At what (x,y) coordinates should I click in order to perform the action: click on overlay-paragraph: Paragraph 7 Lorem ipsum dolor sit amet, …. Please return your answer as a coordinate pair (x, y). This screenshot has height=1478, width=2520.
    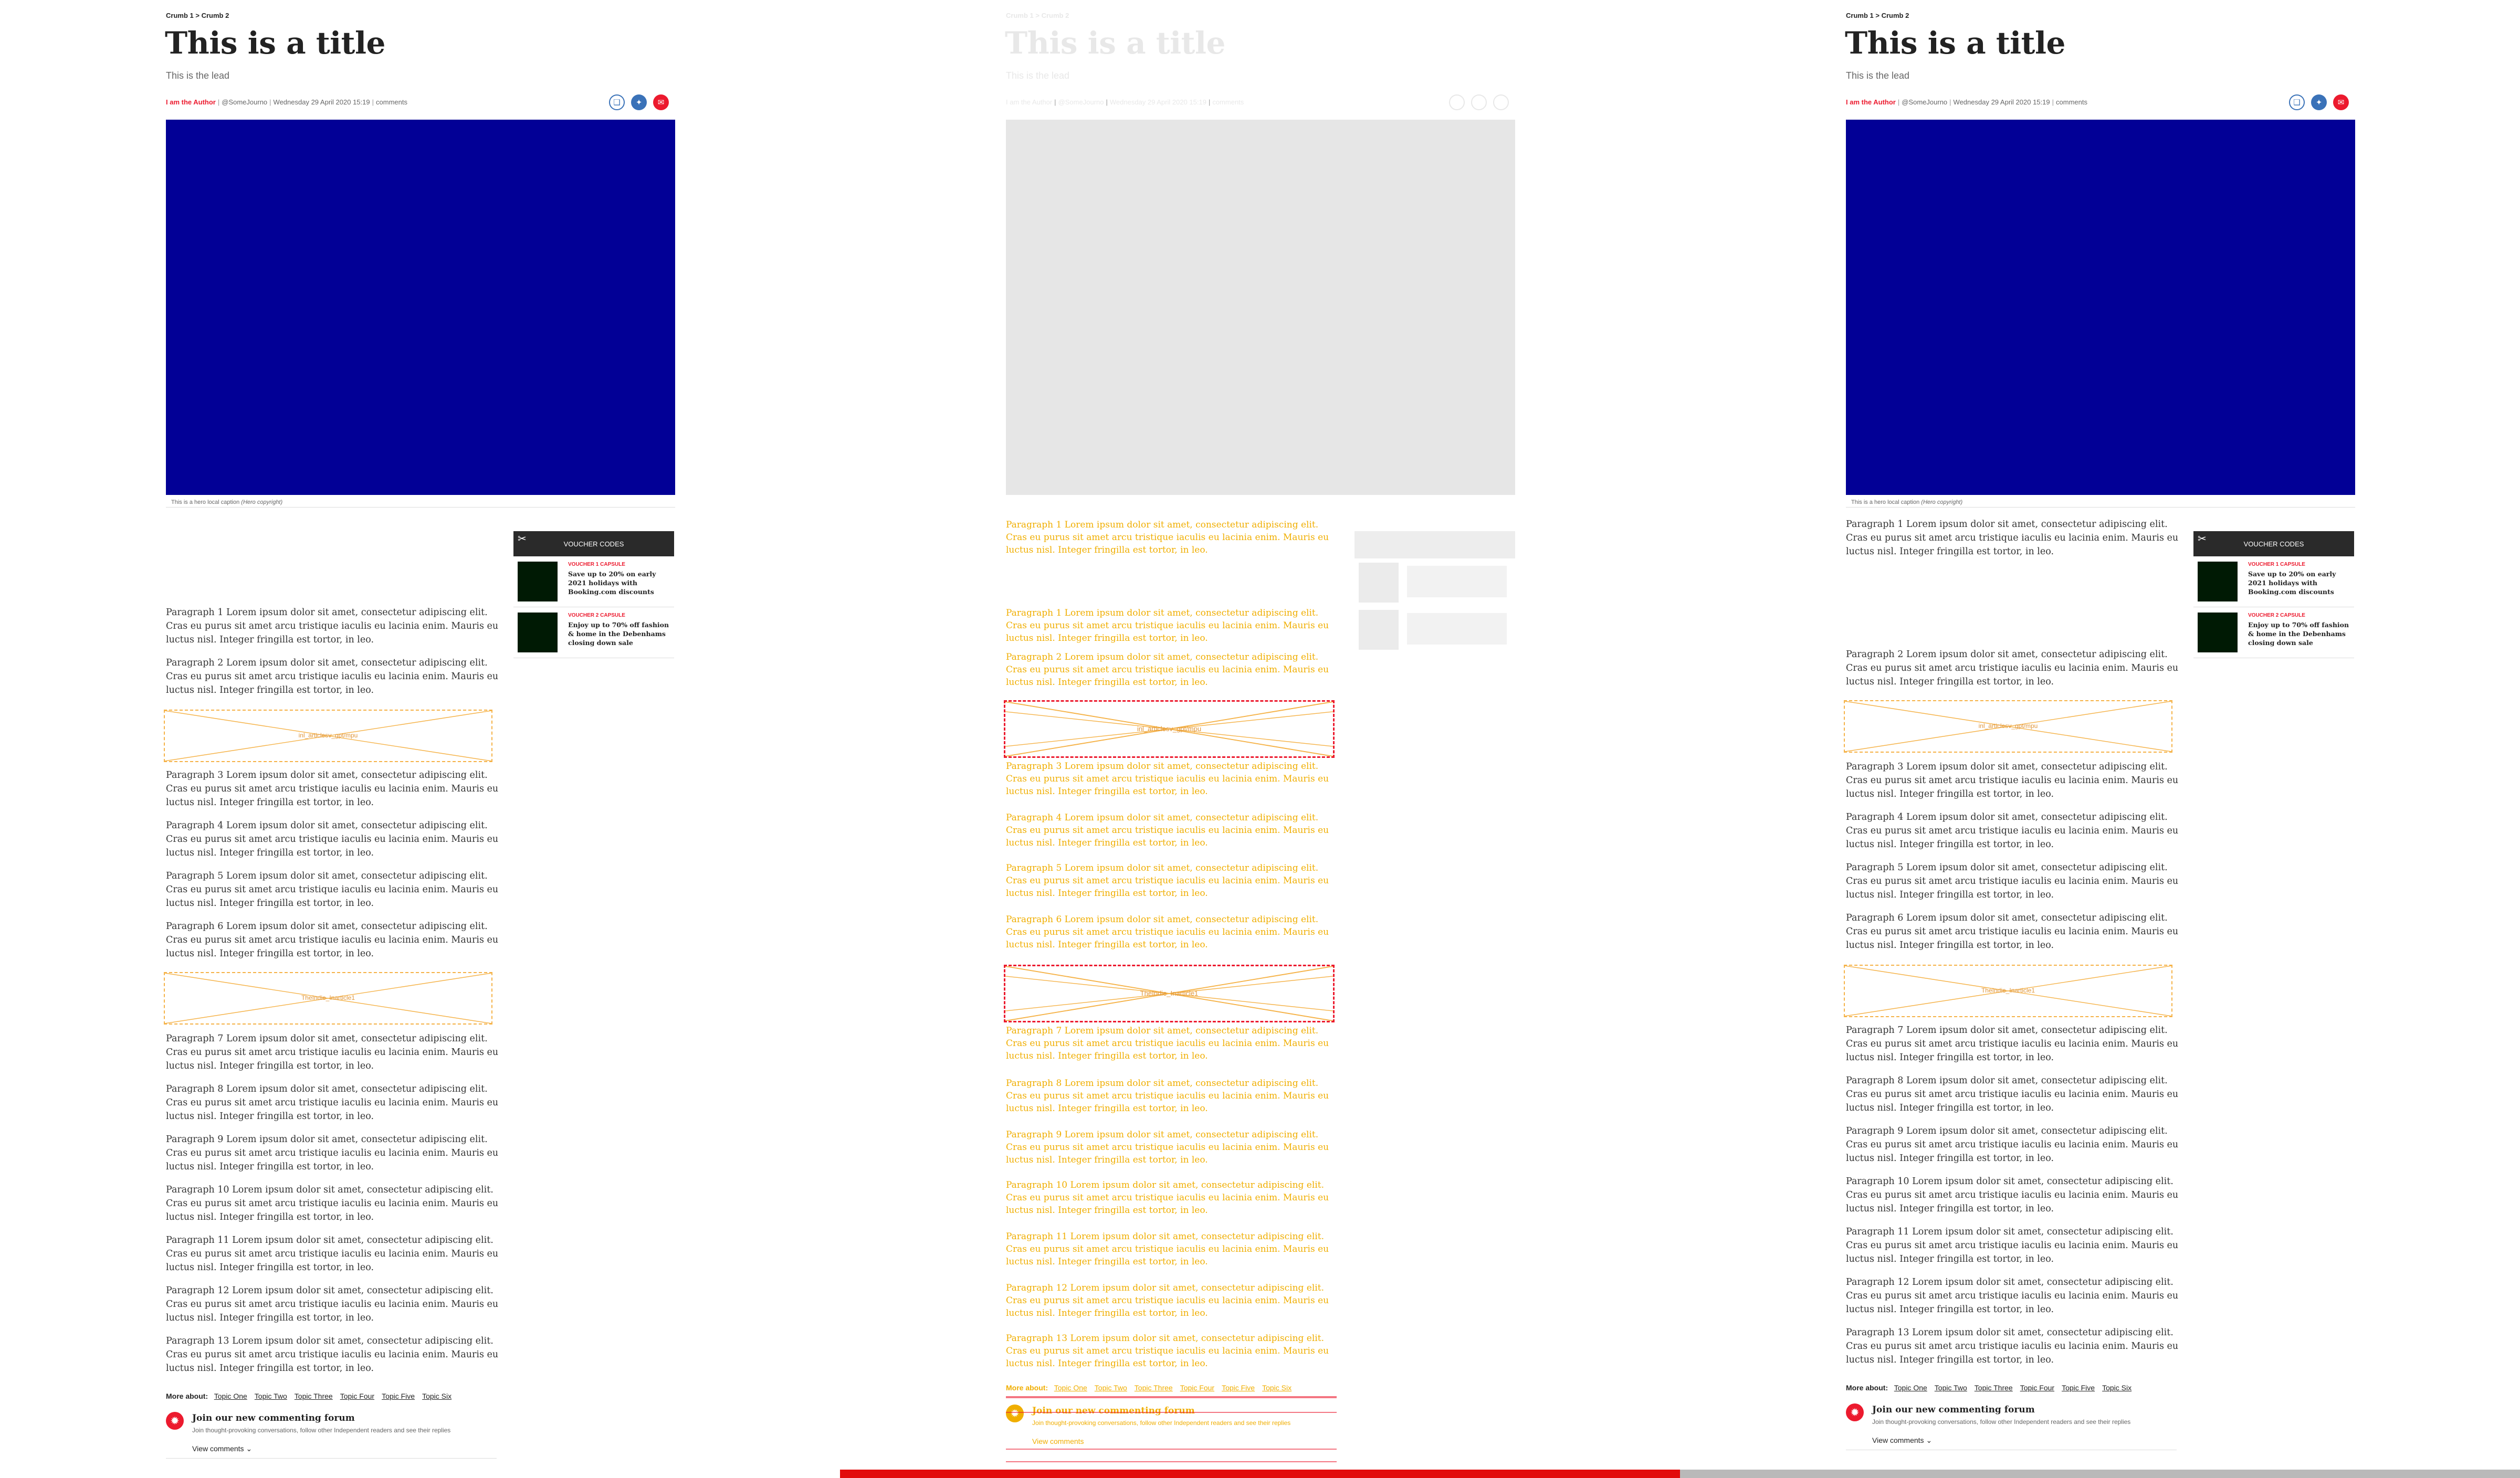
    Looking at the image, I should click on (1167, 1043).